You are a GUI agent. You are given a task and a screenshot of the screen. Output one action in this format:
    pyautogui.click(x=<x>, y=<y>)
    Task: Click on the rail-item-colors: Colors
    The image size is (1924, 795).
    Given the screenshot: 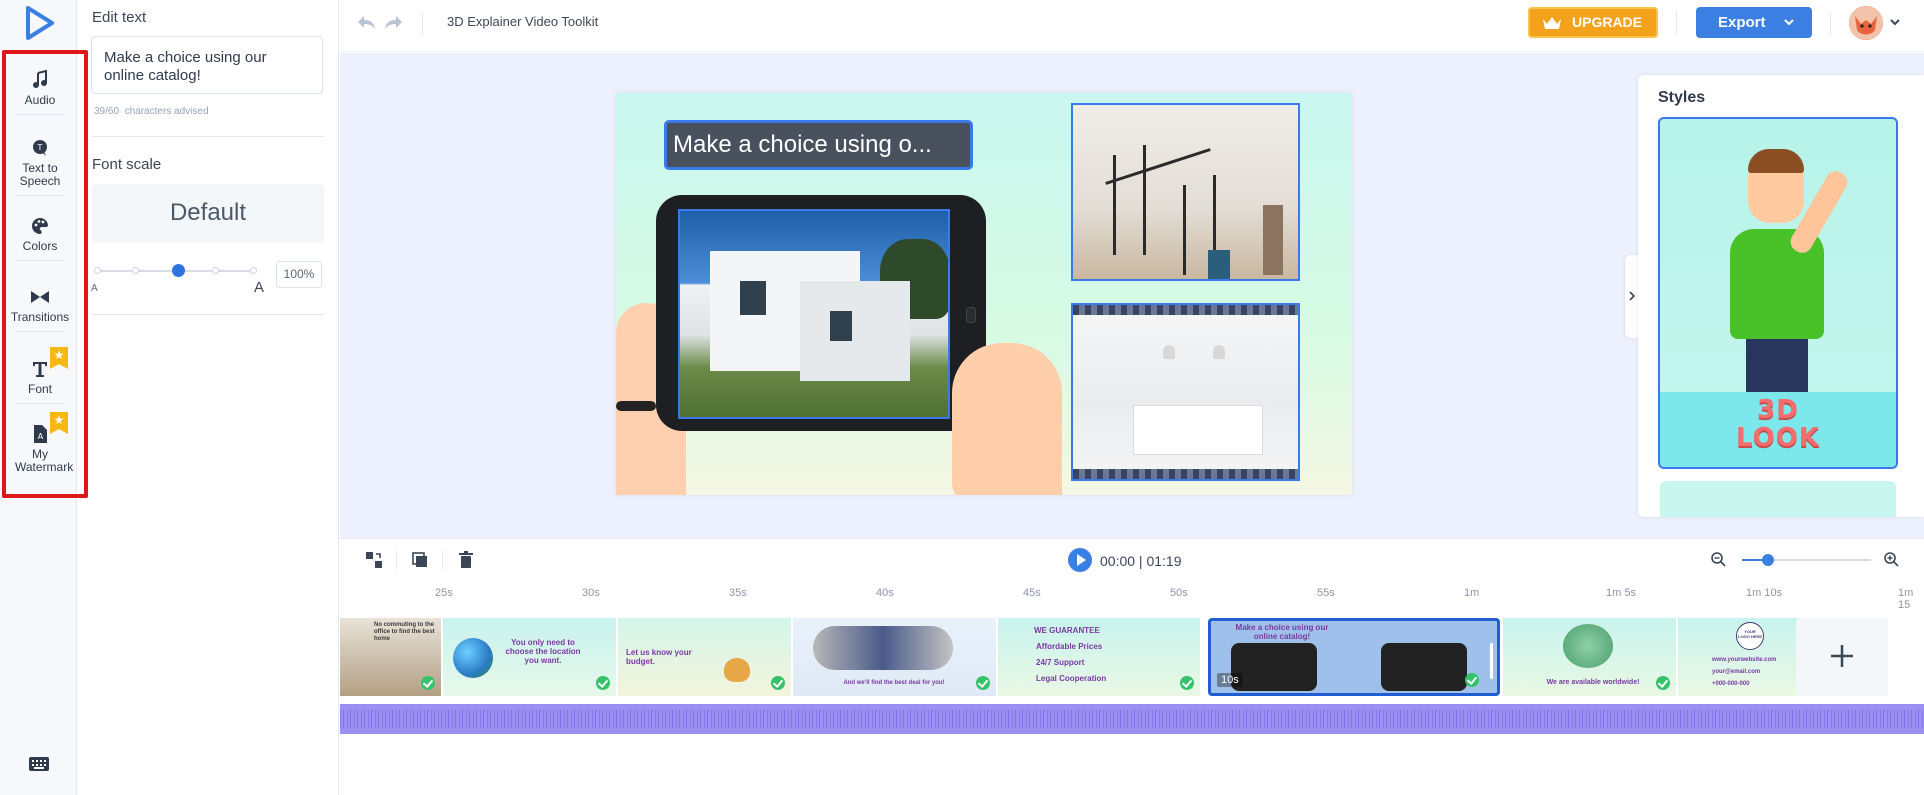 What is the action you would take?
    pyautogui.click(x=40, y=238)
    